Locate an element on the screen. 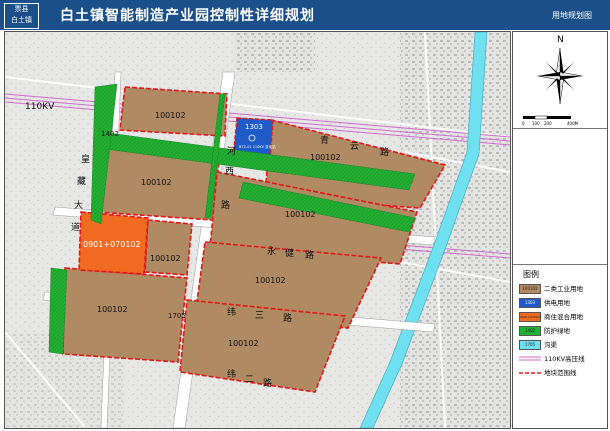  scale-bar: 0 100 200 400M is located at coordinates (550, 120).